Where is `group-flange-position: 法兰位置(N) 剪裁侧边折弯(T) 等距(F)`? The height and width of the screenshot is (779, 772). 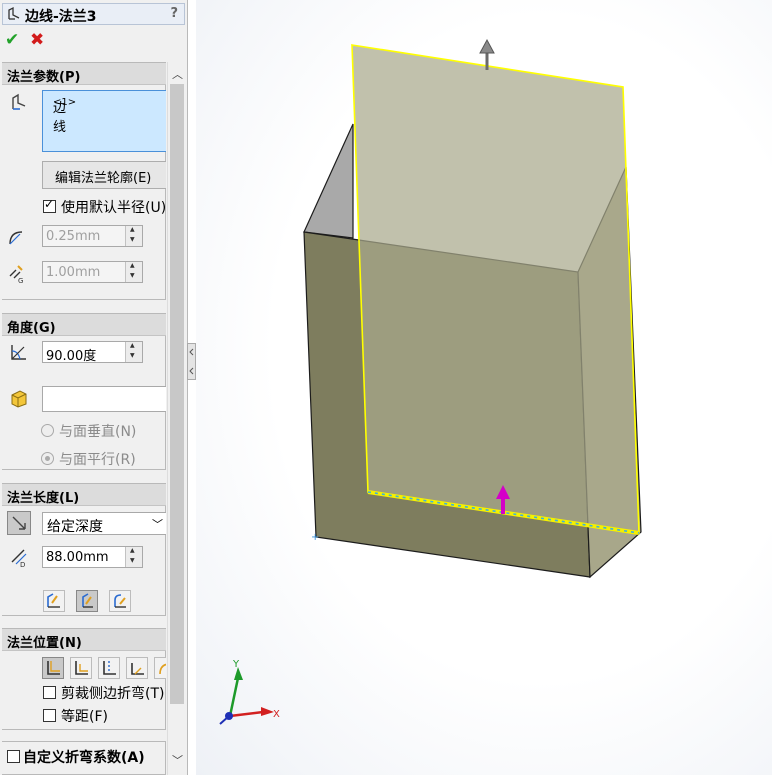 group-flange-position: 法兰位置(N) 剪裁侧边折弯(T) 等距(F) is located at coordinates (84, 679).